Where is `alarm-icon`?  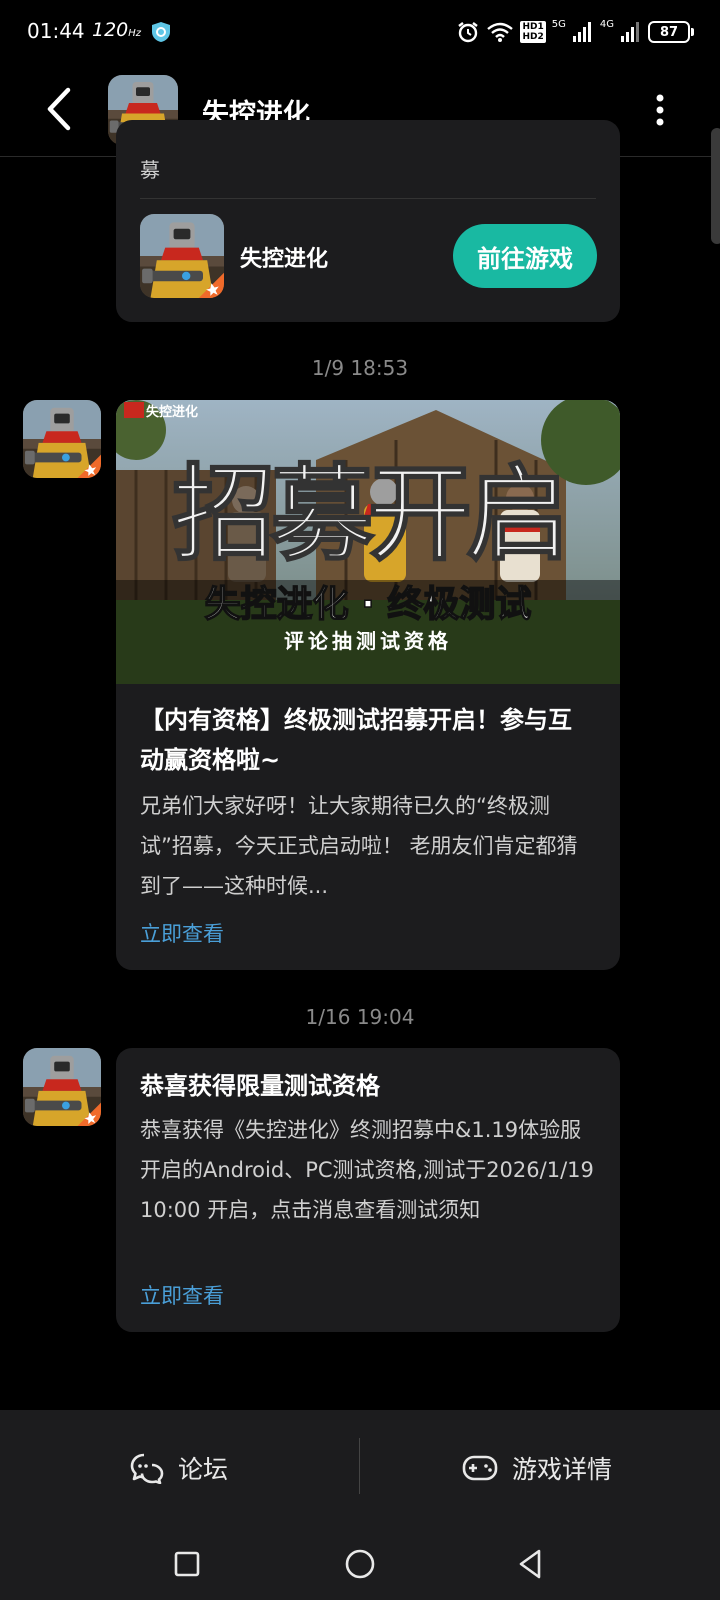 alarm-icon is located at coordinates (468, 32).